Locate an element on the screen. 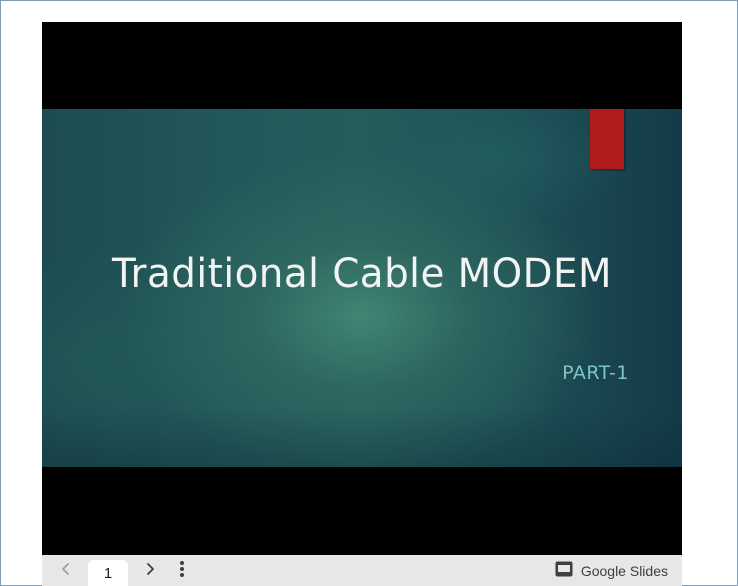 The width and height of the screenshot is (738, 586). slides-logo-icon is located at coordinates (564, 570).